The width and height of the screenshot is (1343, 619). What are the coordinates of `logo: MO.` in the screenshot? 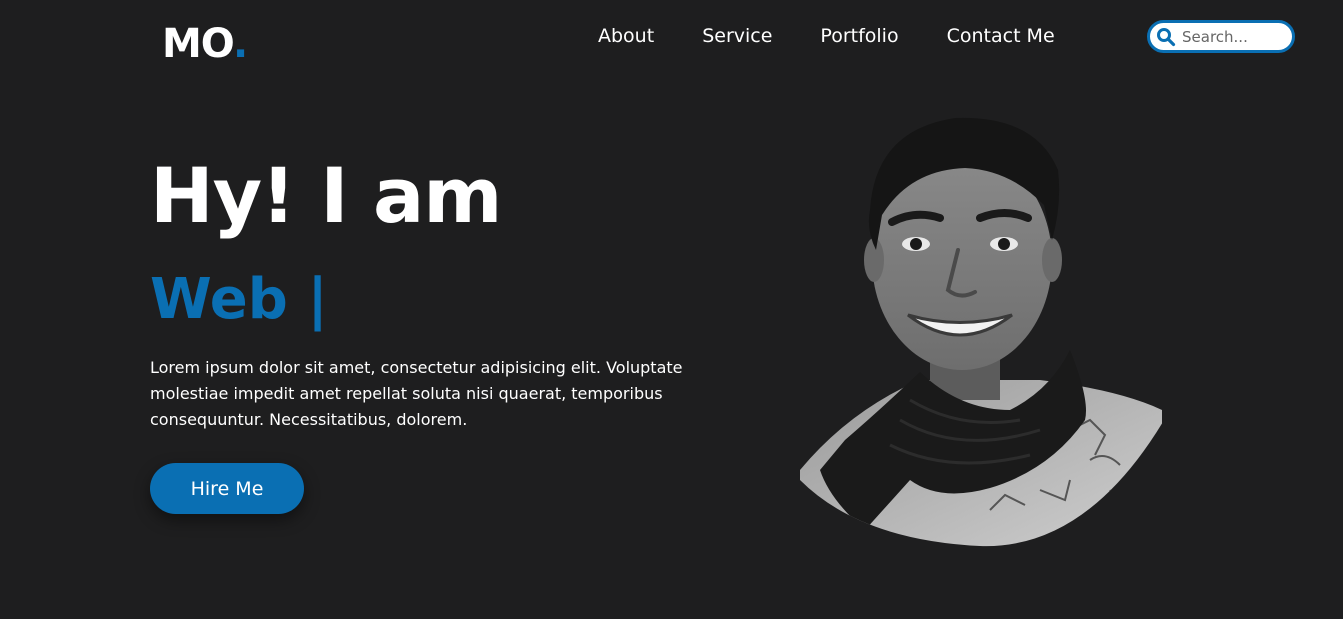 It's located at (205, 44).